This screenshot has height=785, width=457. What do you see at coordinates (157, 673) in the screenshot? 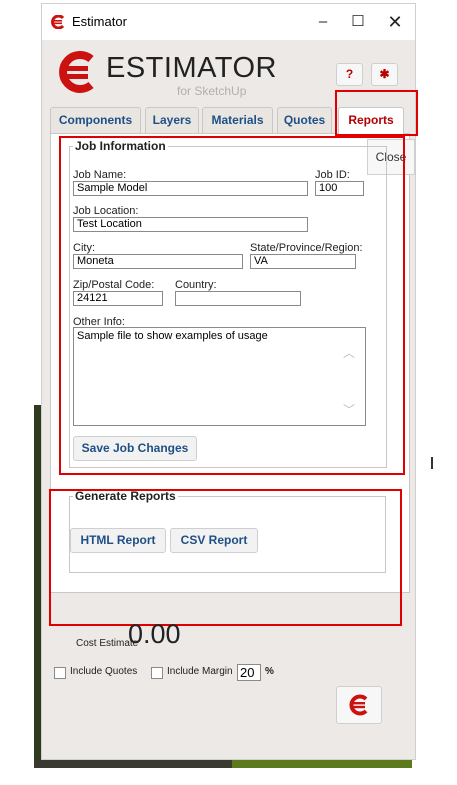
I see `include-margin-checkbox` at bounding box center [157, 673].